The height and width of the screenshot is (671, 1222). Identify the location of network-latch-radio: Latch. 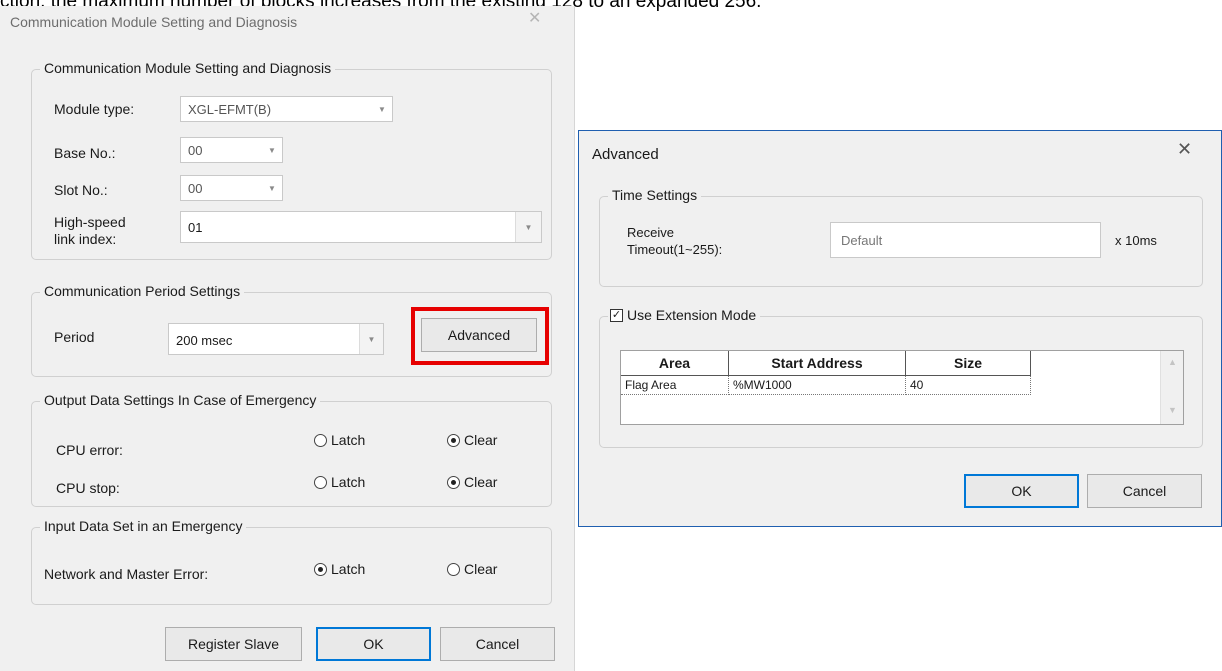
(339, 569).